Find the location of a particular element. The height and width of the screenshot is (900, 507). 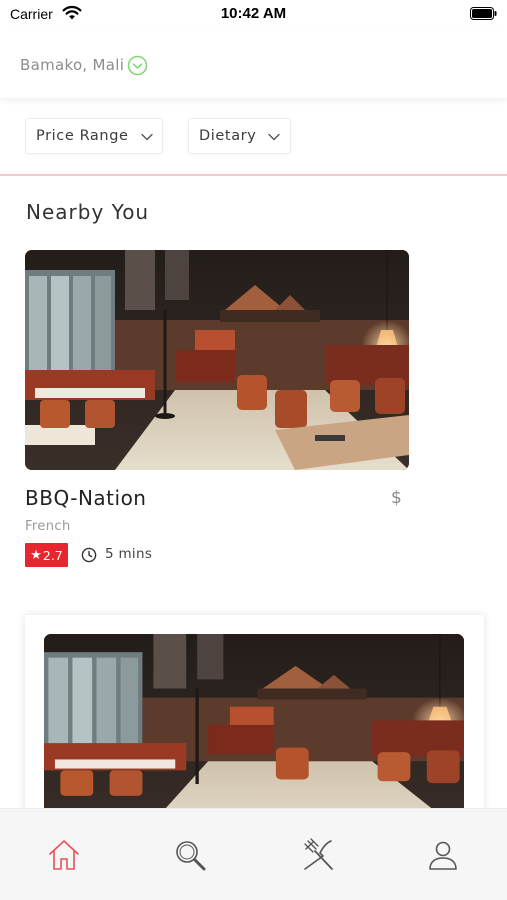

tab-profile is located at coordinates (443, 855).